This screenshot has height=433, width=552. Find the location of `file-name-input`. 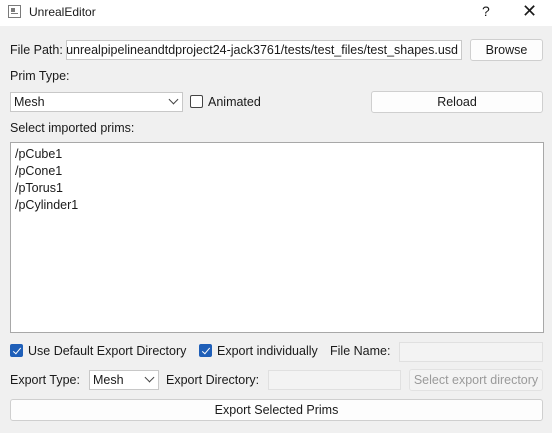

file-name-input is located at coordinates (471, 352).